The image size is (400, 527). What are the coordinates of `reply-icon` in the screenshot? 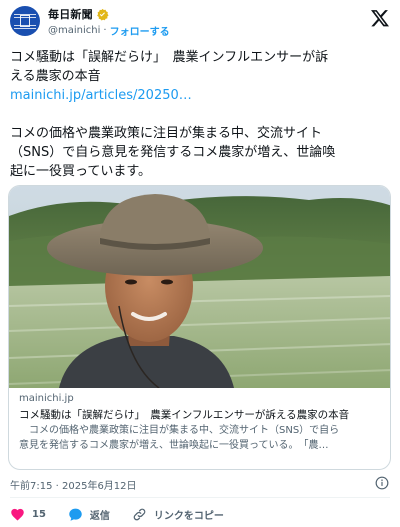 It's located at (75, 514).